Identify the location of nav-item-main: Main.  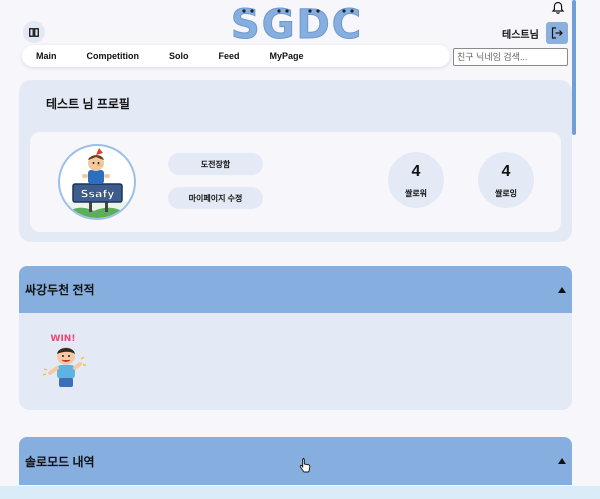
(46, 56).